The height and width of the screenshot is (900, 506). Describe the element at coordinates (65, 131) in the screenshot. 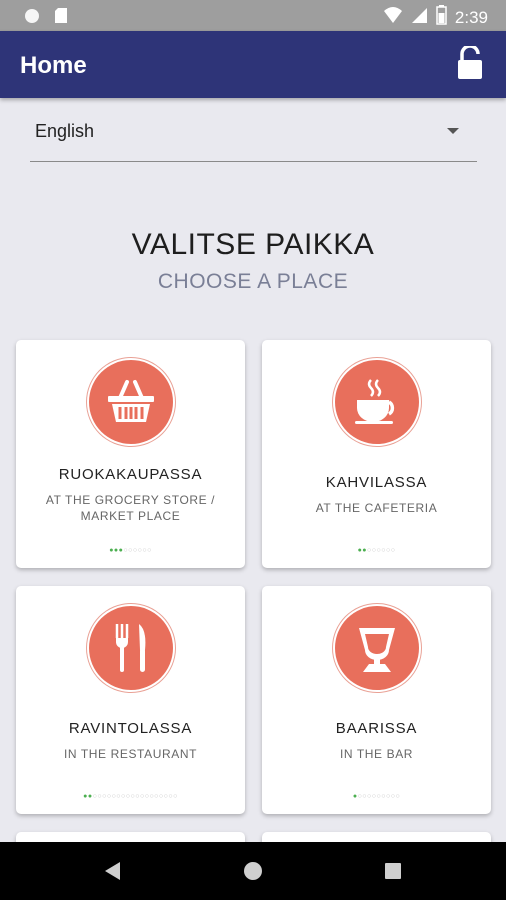

I see `language-select-value: English` at that location.